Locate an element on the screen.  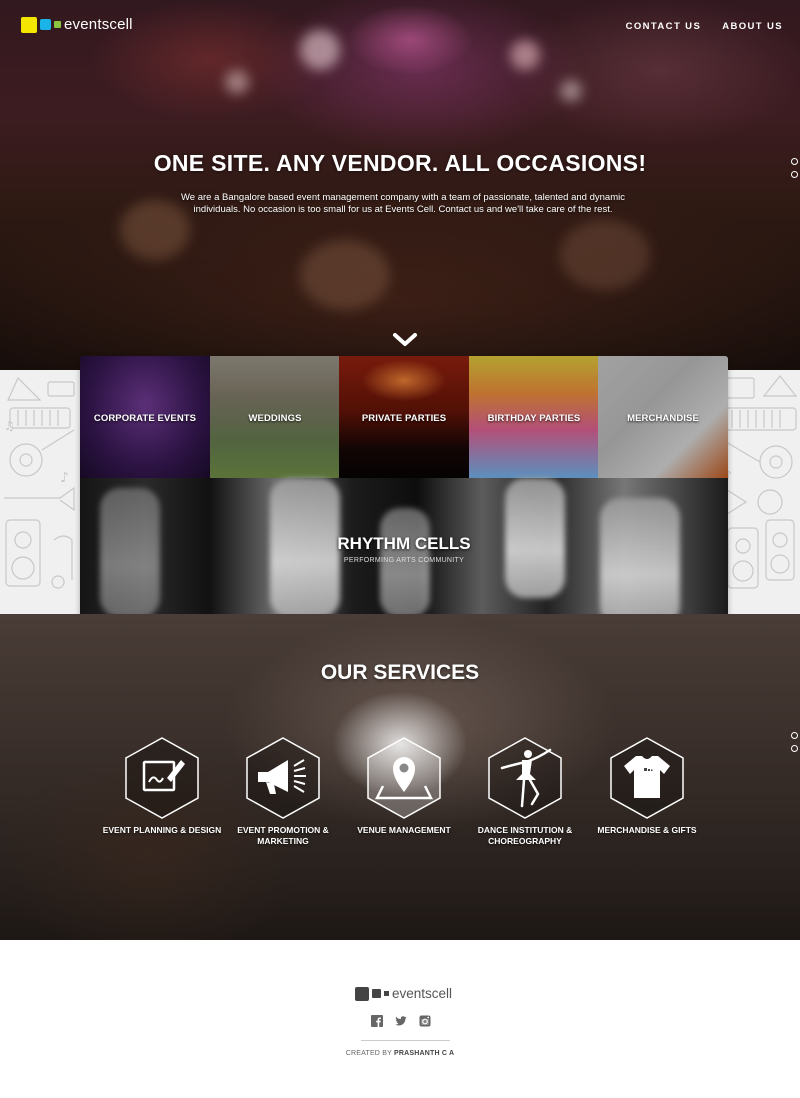
music-doodle-pattern: ♪ is located at coordinates (760, 482).